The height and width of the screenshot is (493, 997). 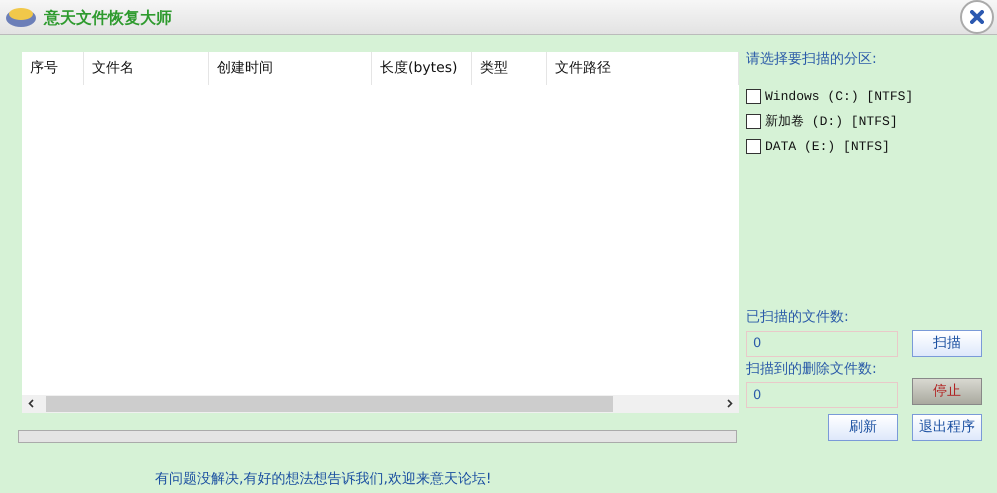 What do you see at coordinates (812, 59) in the screenshot?
I see `partition-label: 请选择要扫描的分区:` at bounding box center [812, 59].